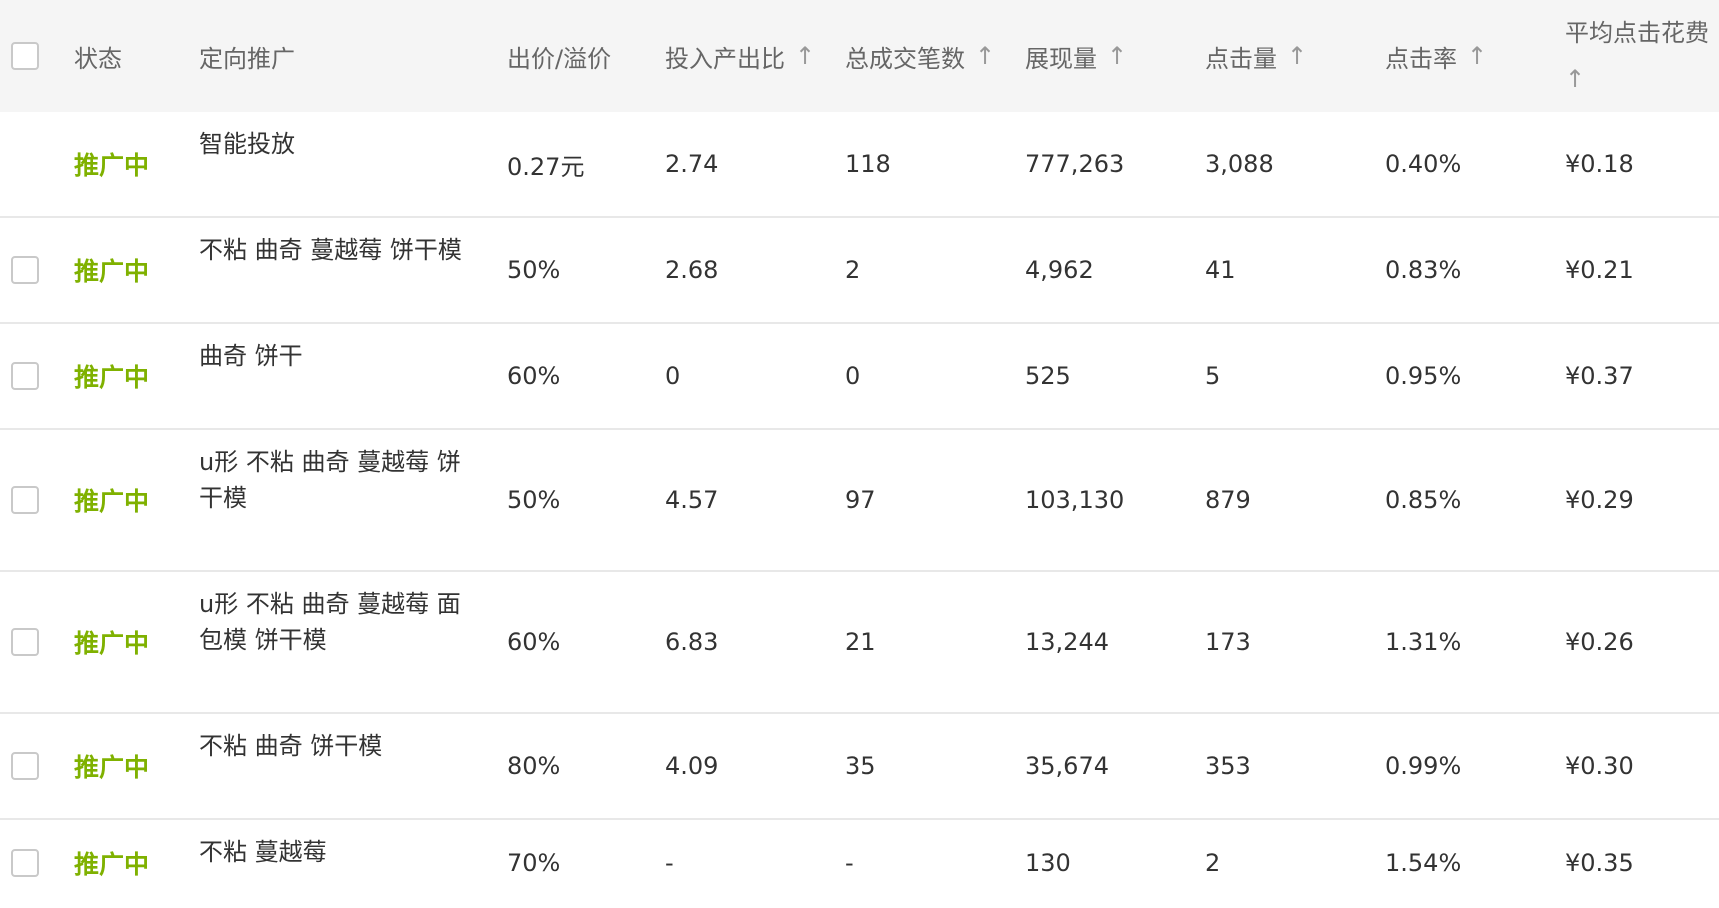 Image resolution: width=1719 pixels, height=908 pixels. Describe the element at coordinates (1423, 766) in the screenshot. I see `ctr-cell: 0.99%` at that location.